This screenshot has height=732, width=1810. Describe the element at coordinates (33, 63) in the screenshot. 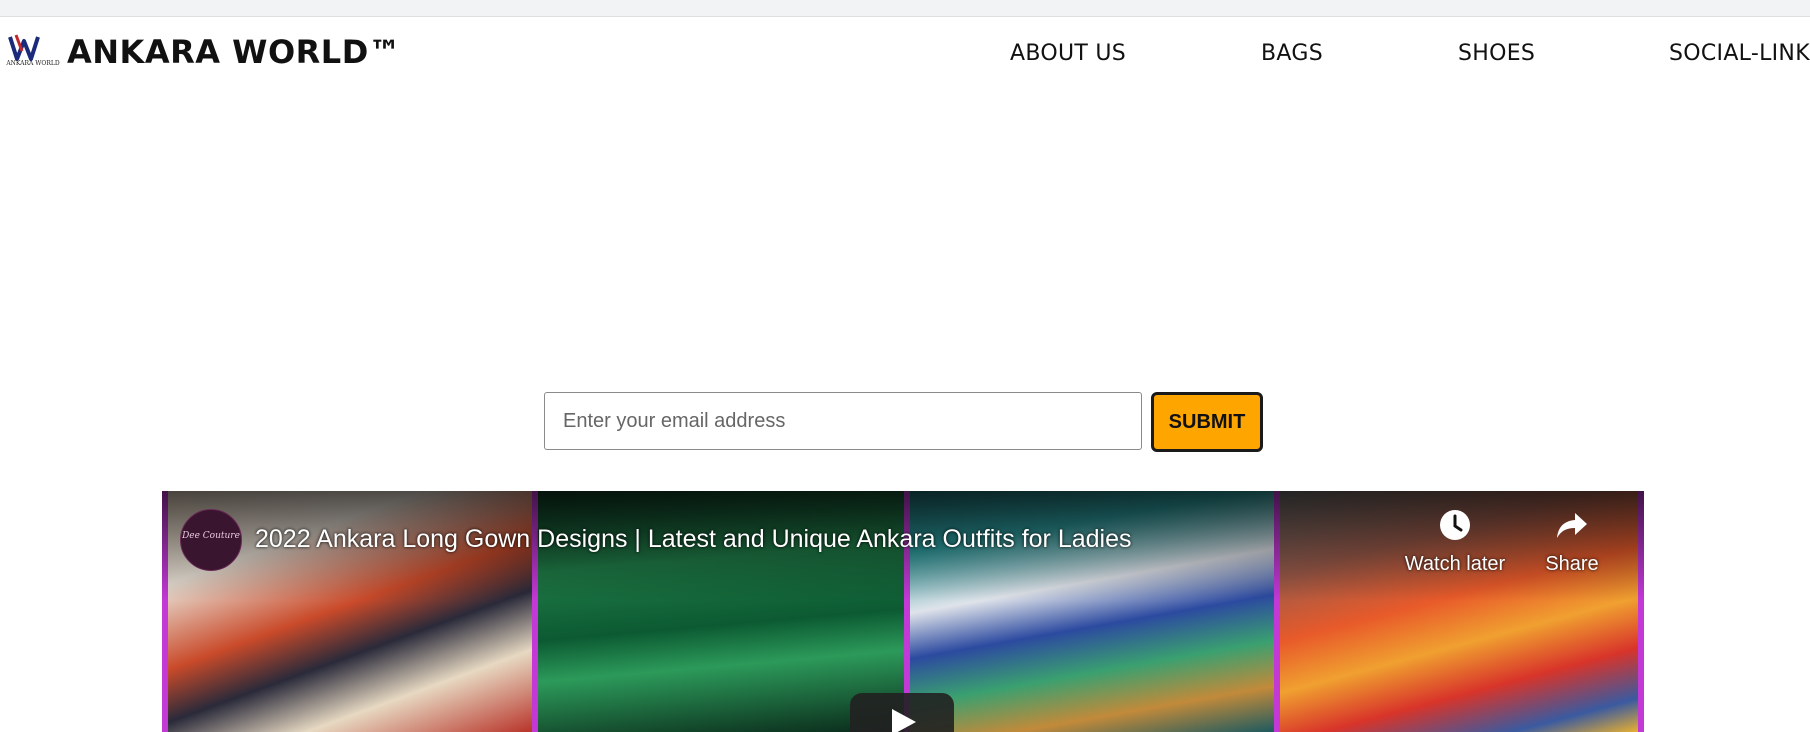

I see `logo-caption: ANKARA WORLD` at that location.